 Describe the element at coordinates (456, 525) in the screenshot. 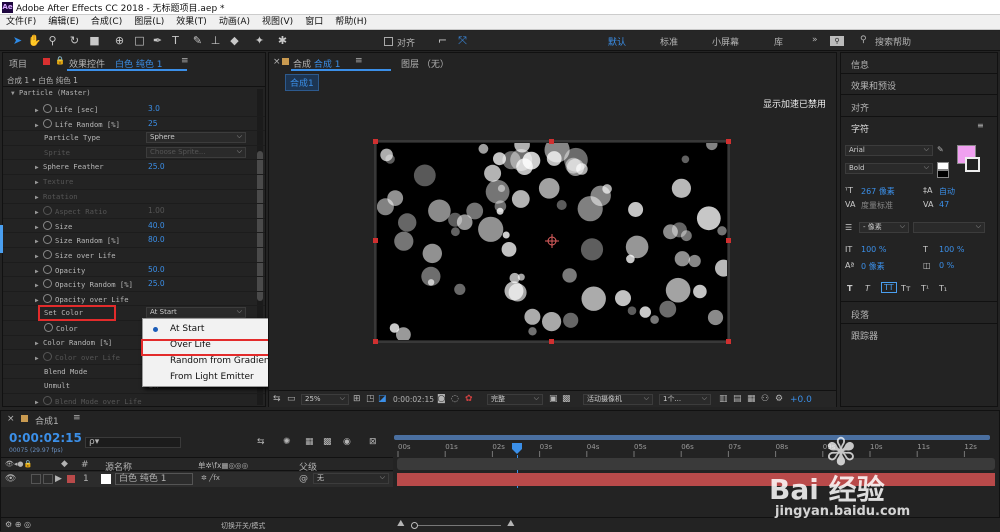

I see `zoom-slider` at that location.